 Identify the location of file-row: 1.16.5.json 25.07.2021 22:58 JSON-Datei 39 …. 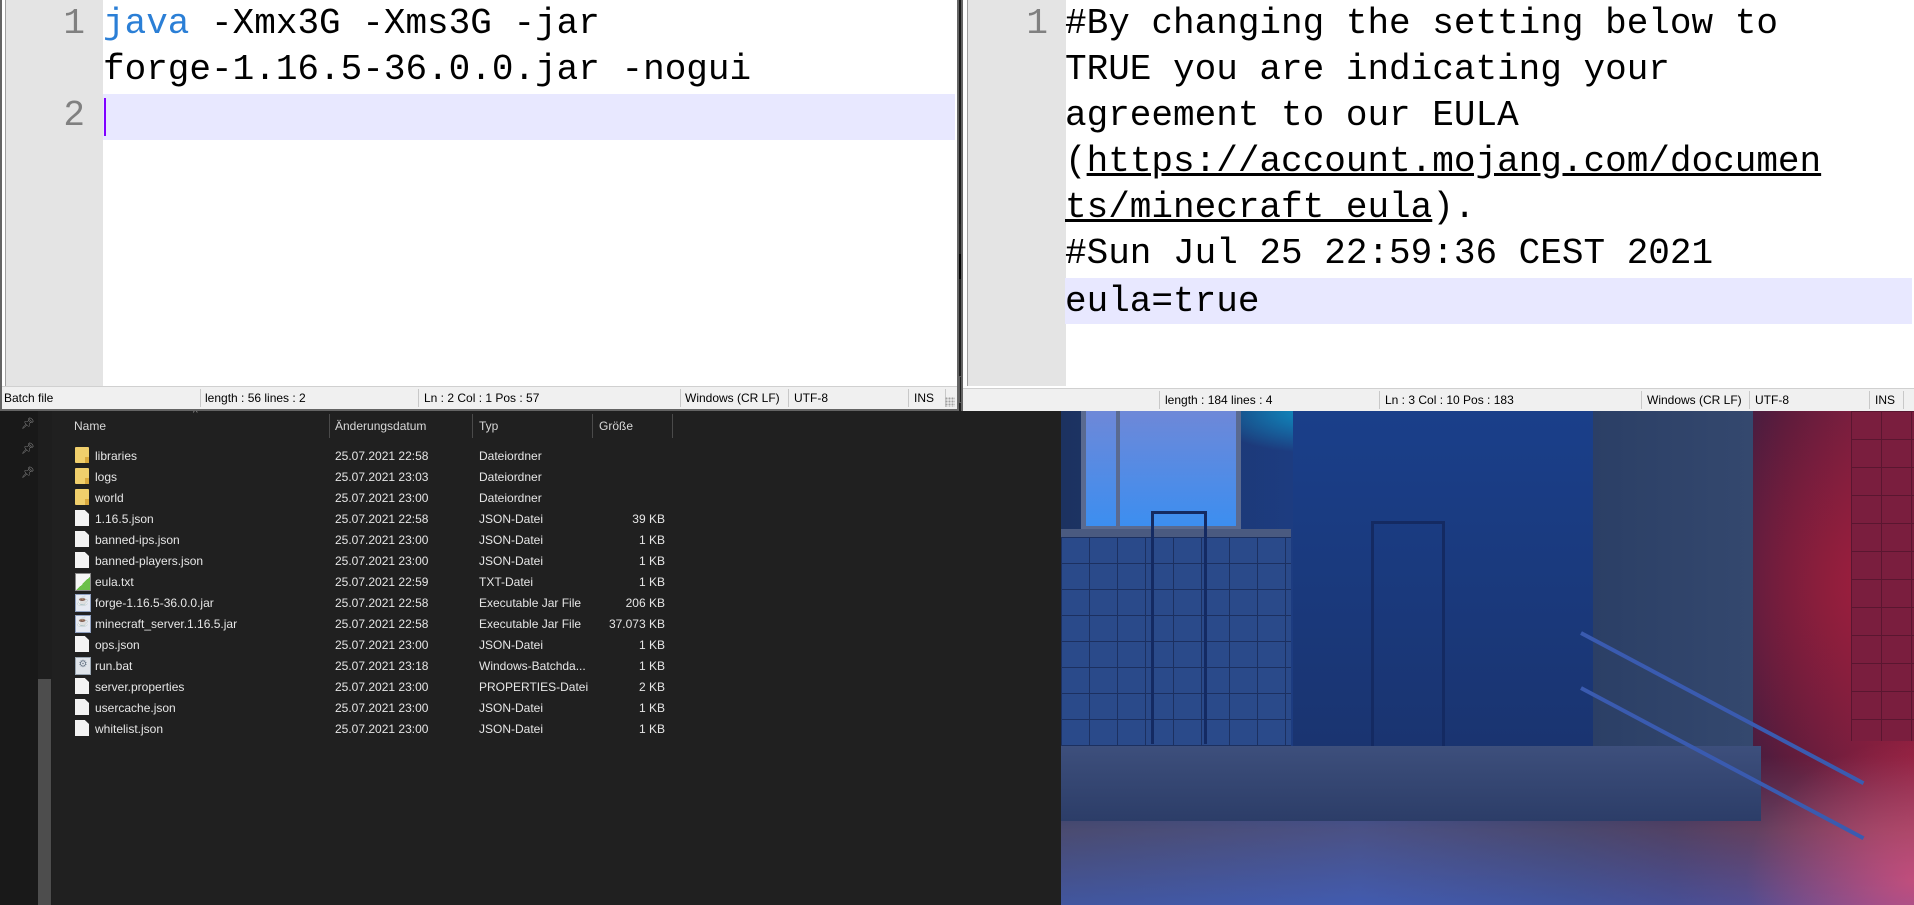
(340, 518).